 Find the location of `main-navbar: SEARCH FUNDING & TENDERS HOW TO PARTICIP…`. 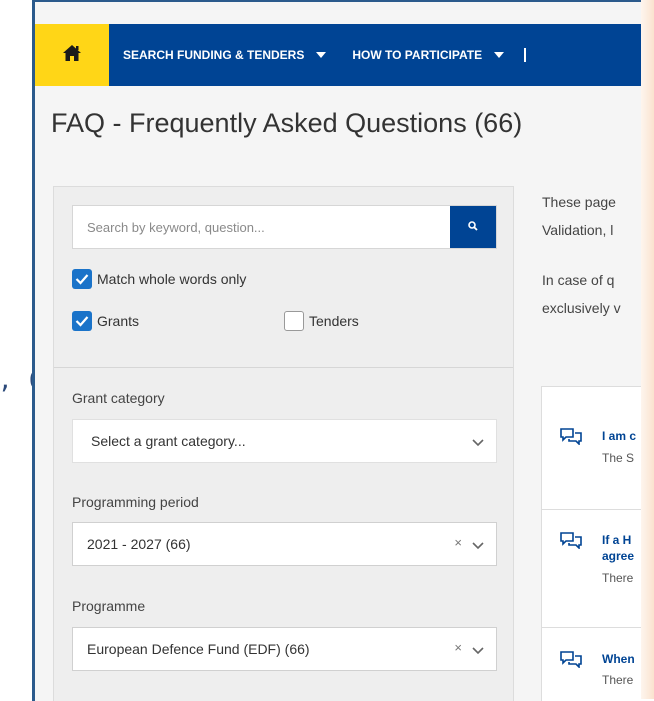

main-navbar: SEARCH FUNDING & TENDERS HOW TO PARTICIP… is located at coordinates (338, 55).